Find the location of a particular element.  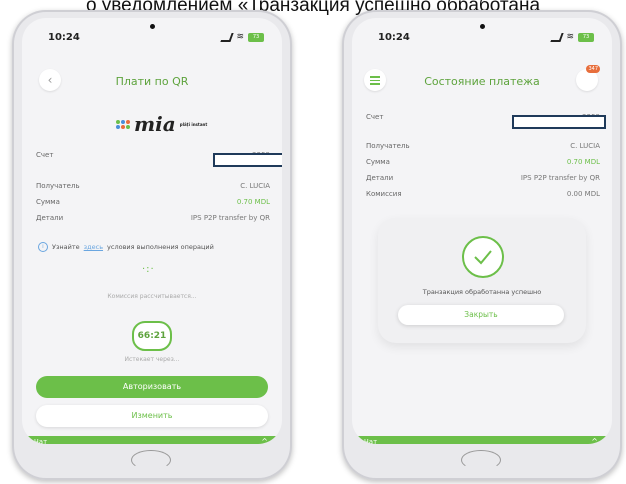

notification-badge: 347 is located at coordinates (593, 69).